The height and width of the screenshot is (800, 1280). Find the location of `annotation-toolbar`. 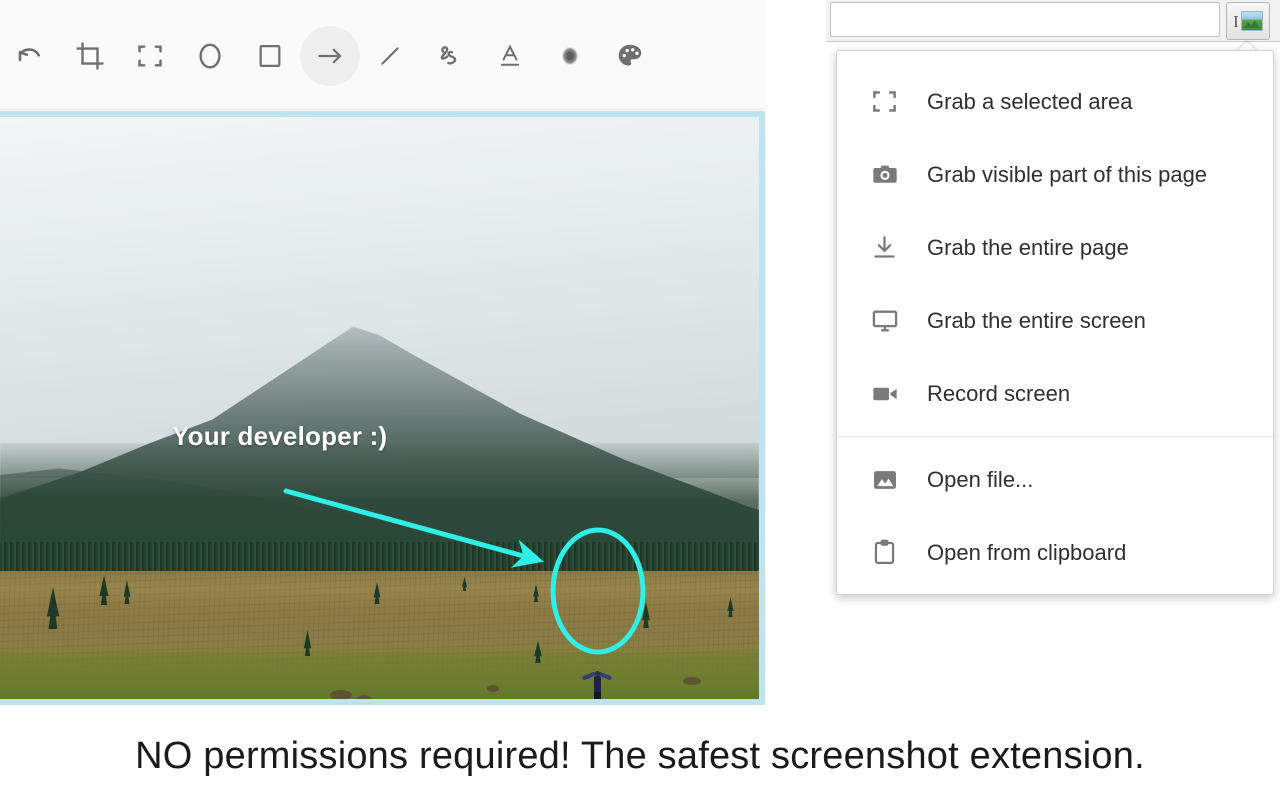

annotation-toolbar is located at coordinates (382, 55).